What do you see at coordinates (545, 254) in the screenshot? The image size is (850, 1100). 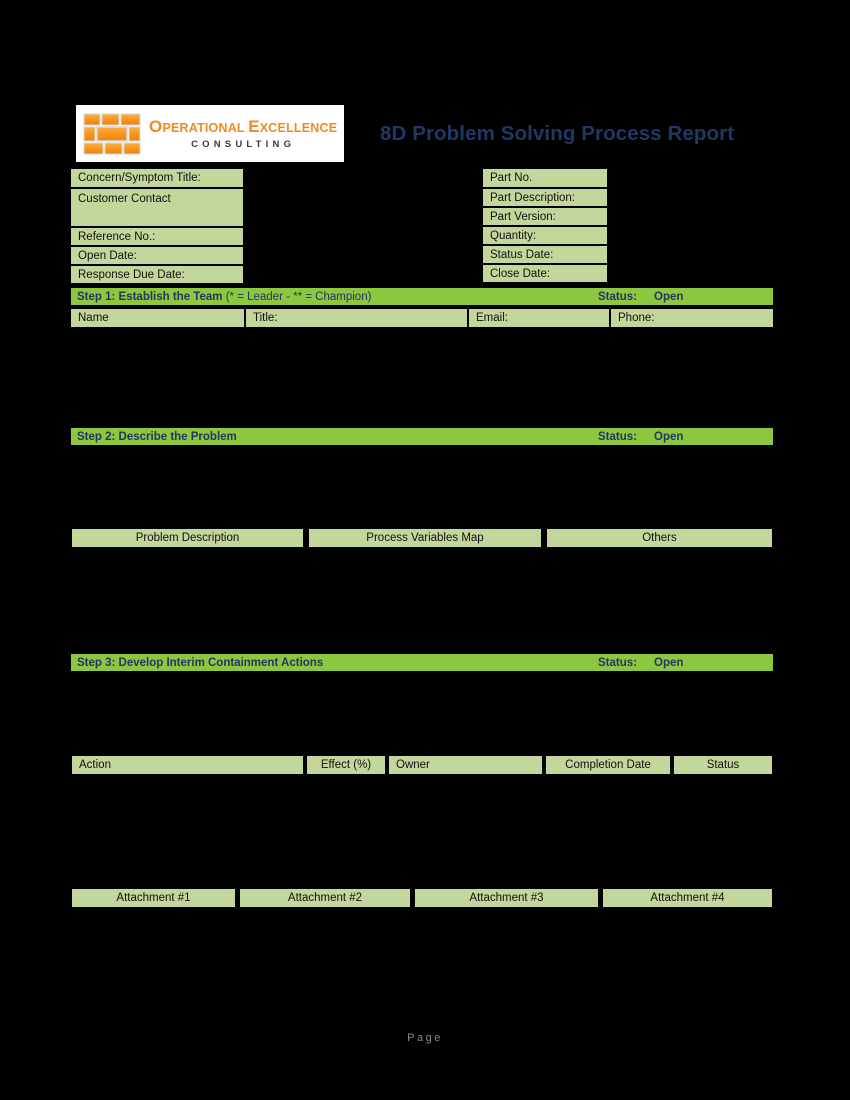 I see `field-status-date: Status Date:` at bounding box center [545, 254].